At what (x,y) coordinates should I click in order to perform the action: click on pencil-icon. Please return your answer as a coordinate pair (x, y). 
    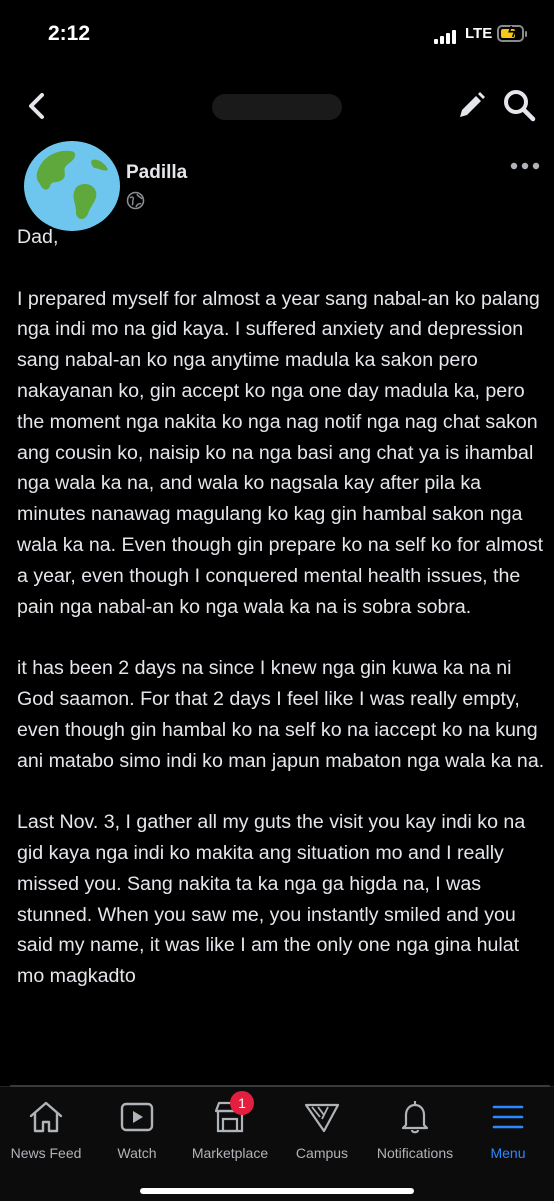
    Looking at the image, I should click on (472, 104).